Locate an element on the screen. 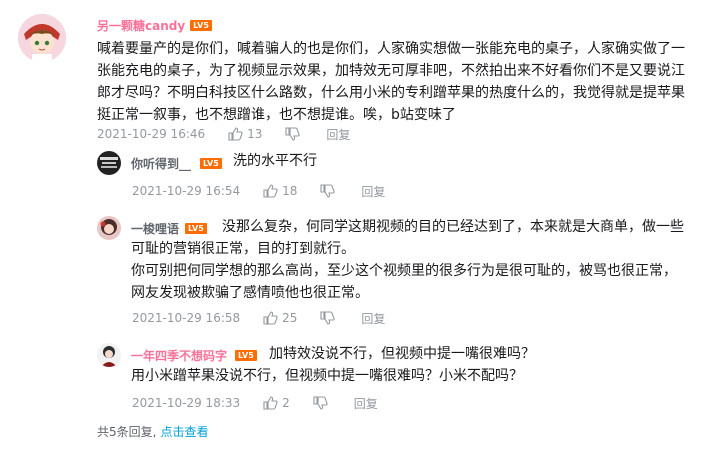 This screenshot has width=709, height=455. reply-text-line: 用小米蹭苹果没说不行，但视频中提一嘴很难吗？小米不配吗？ is located at coordinates (327, 376).